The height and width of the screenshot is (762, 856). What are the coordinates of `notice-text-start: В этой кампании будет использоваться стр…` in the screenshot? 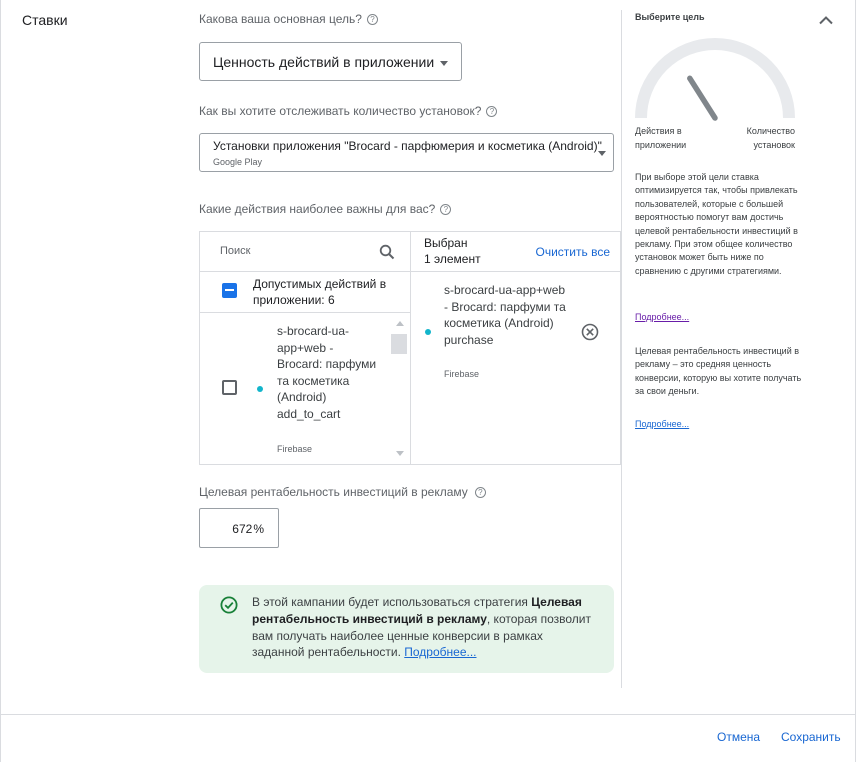 It's located at (392, 602).